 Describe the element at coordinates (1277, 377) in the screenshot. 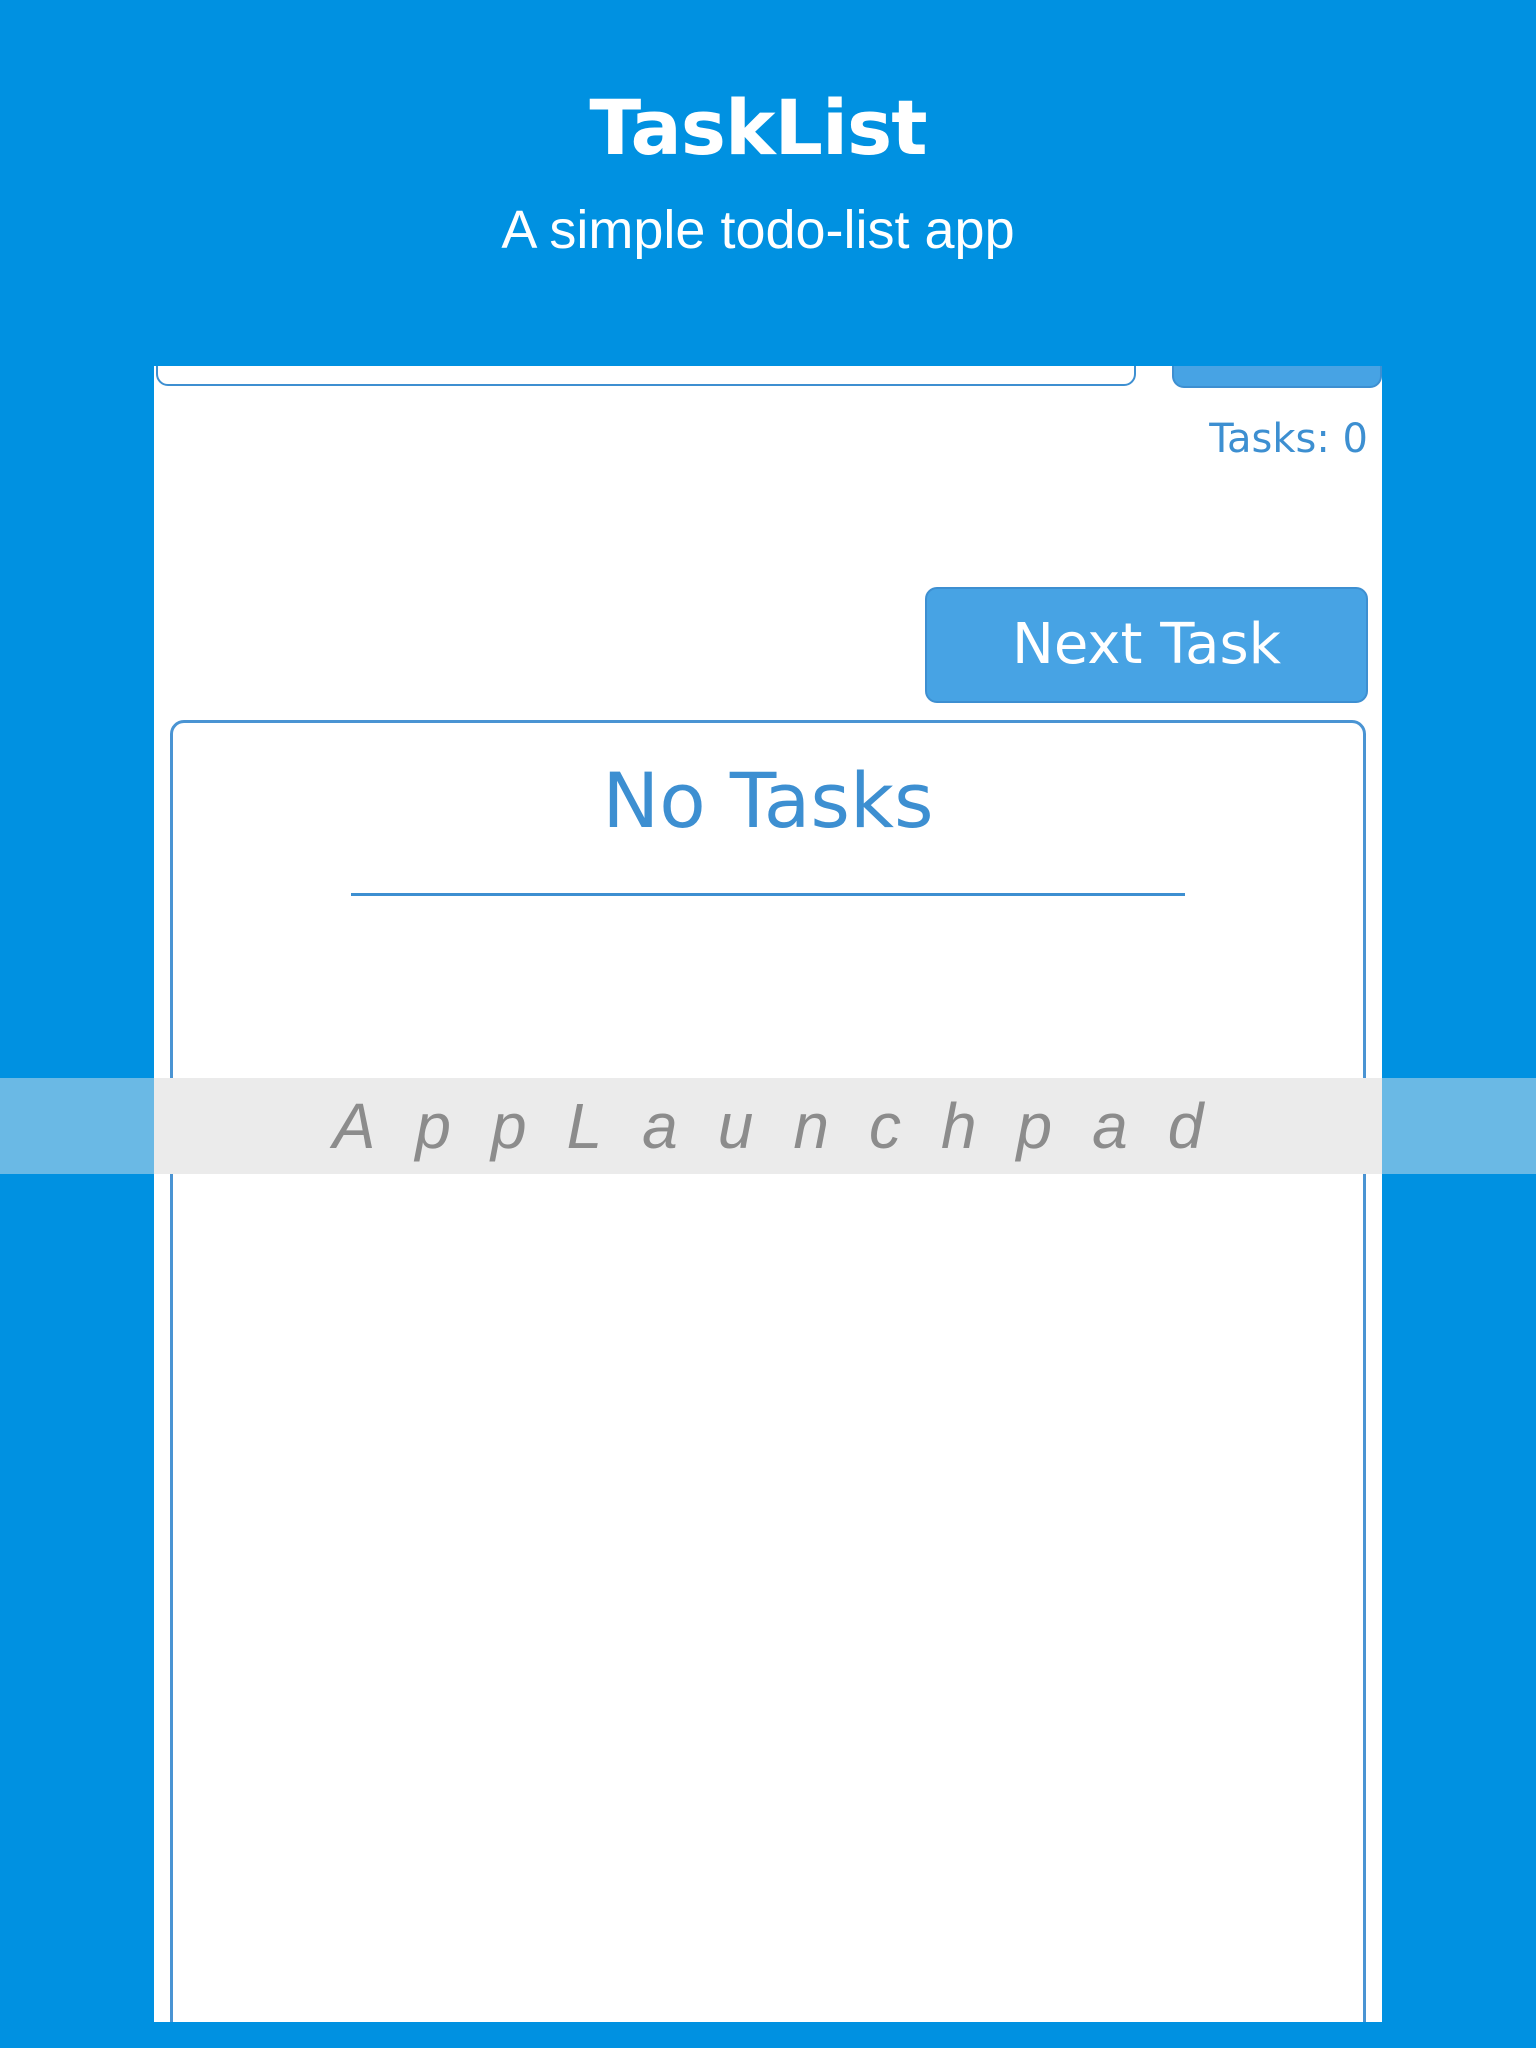

I see `add-task-button` at that location.